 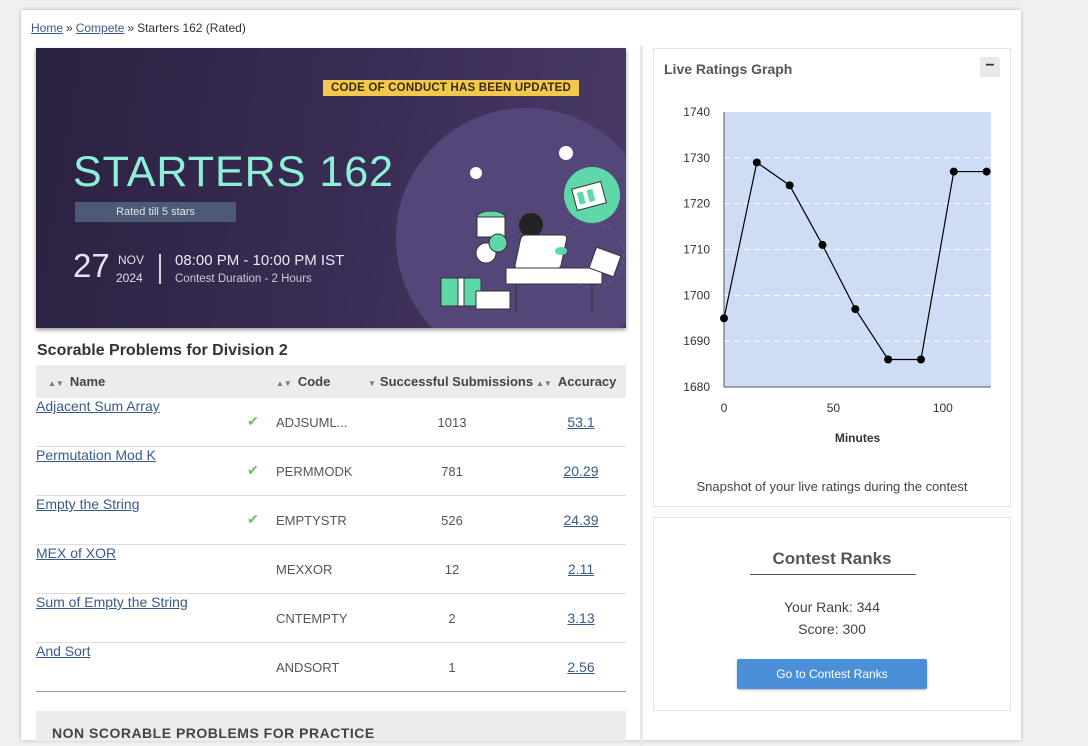 I want to click on y-tick-label: 1700, so click(x=696, y=295).